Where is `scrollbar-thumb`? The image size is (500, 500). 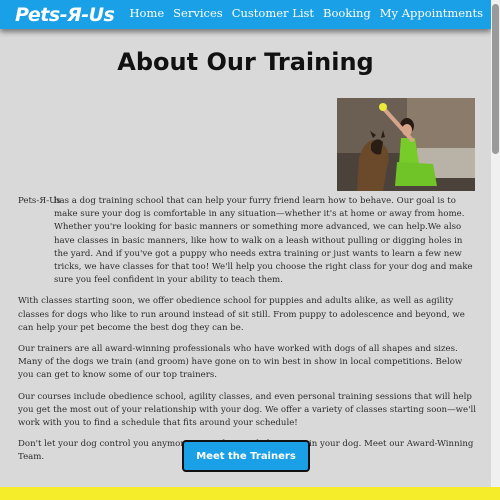 scrollbar-thumb is located at coordinates (495, 79).